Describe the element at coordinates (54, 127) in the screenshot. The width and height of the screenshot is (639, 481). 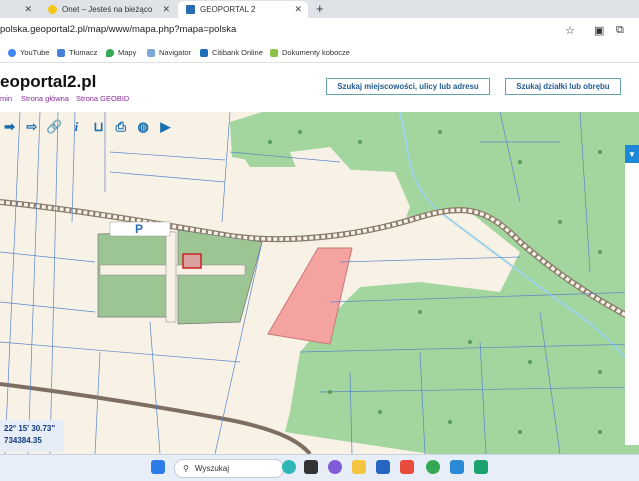
I see `link-icon: 🔗` at that location.